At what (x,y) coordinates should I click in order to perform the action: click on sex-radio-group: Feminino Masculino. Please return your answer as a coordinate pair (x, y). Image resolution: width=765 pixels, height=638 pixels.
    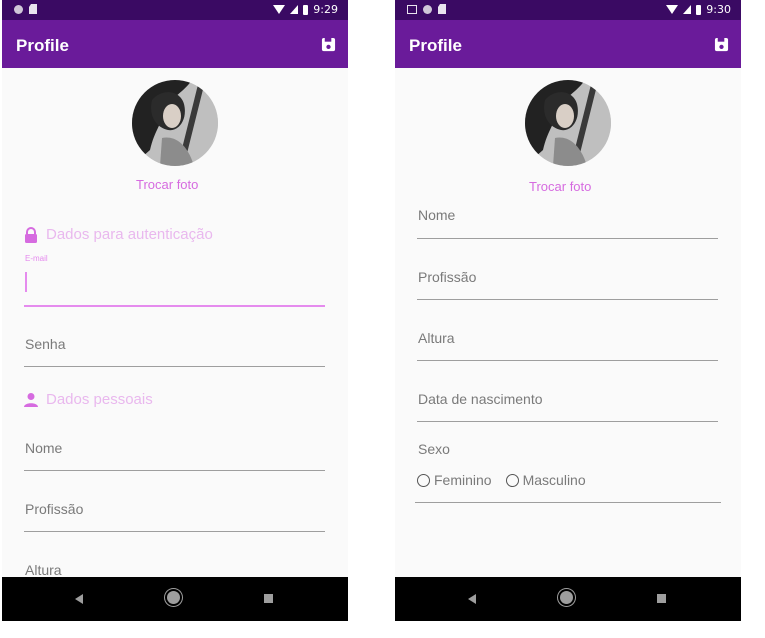
    Looking at the image, I should click on (505, 480).